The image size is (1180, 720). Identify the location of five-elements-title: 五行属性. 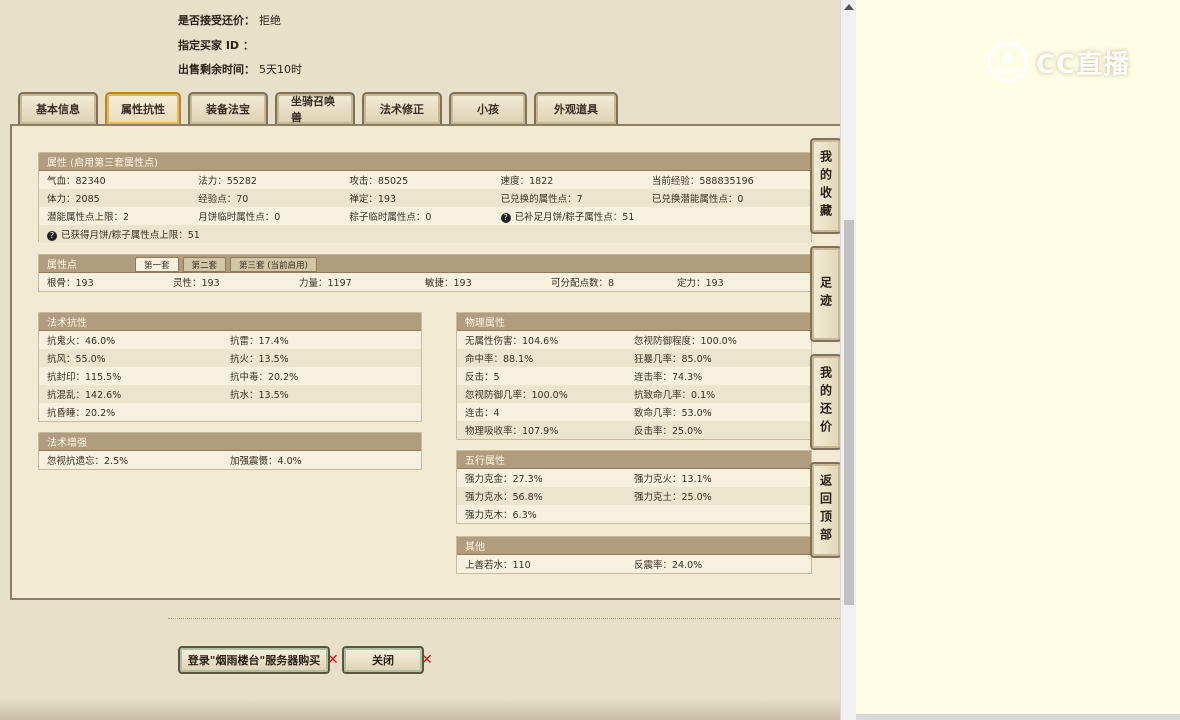
(634, 460).